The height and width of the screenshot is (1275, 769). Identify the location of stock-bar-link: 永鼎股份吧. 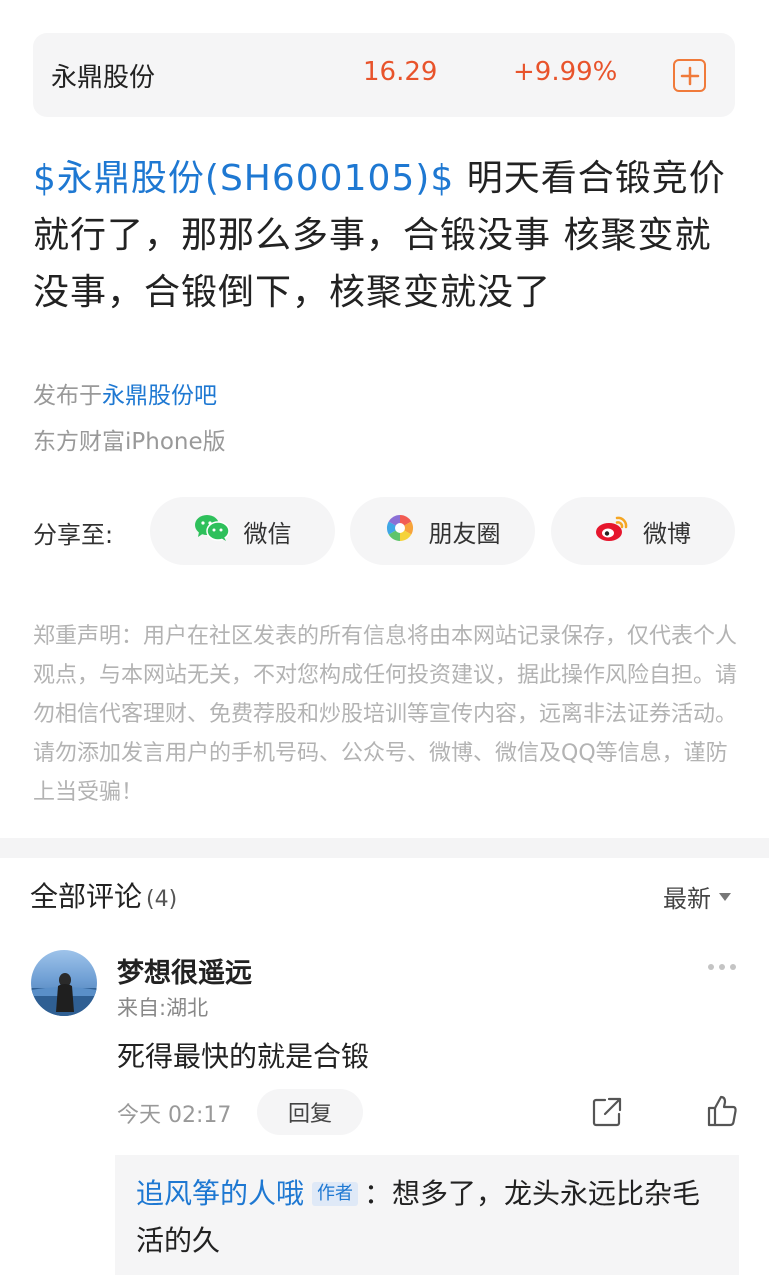
(159, 396).